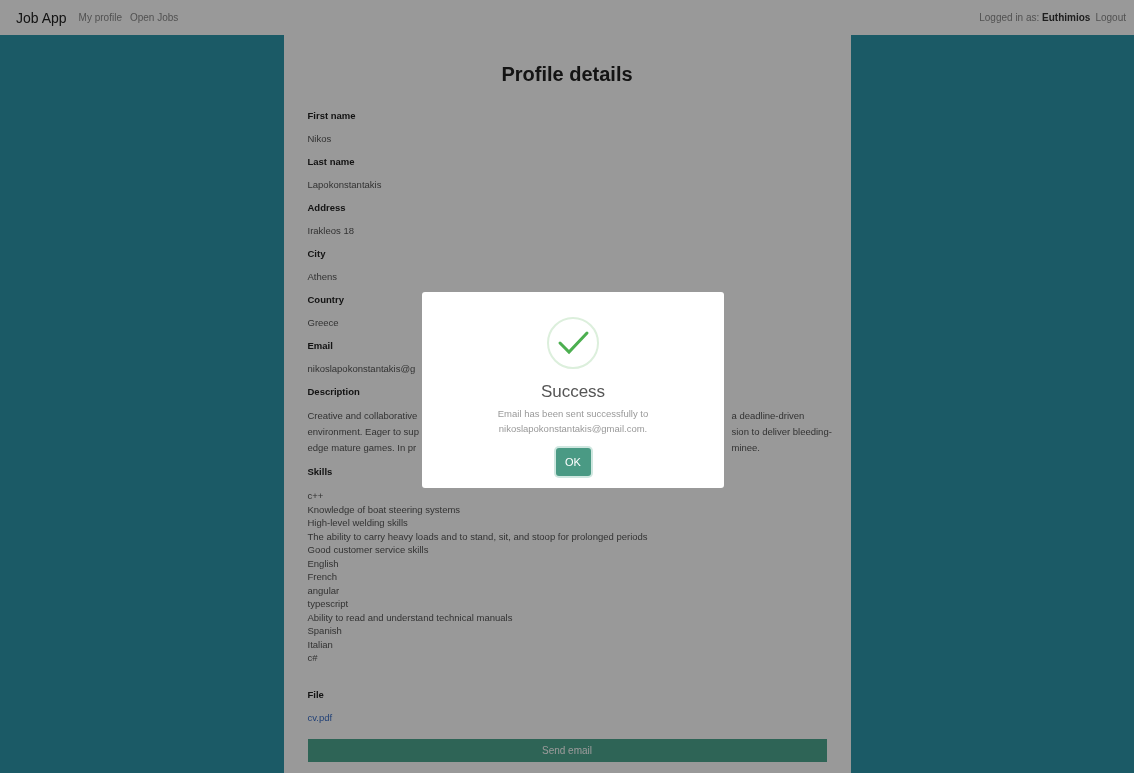 This screenshot has width=1134, height=773. I want to click on nav-link: My profile, so click(100, 17).